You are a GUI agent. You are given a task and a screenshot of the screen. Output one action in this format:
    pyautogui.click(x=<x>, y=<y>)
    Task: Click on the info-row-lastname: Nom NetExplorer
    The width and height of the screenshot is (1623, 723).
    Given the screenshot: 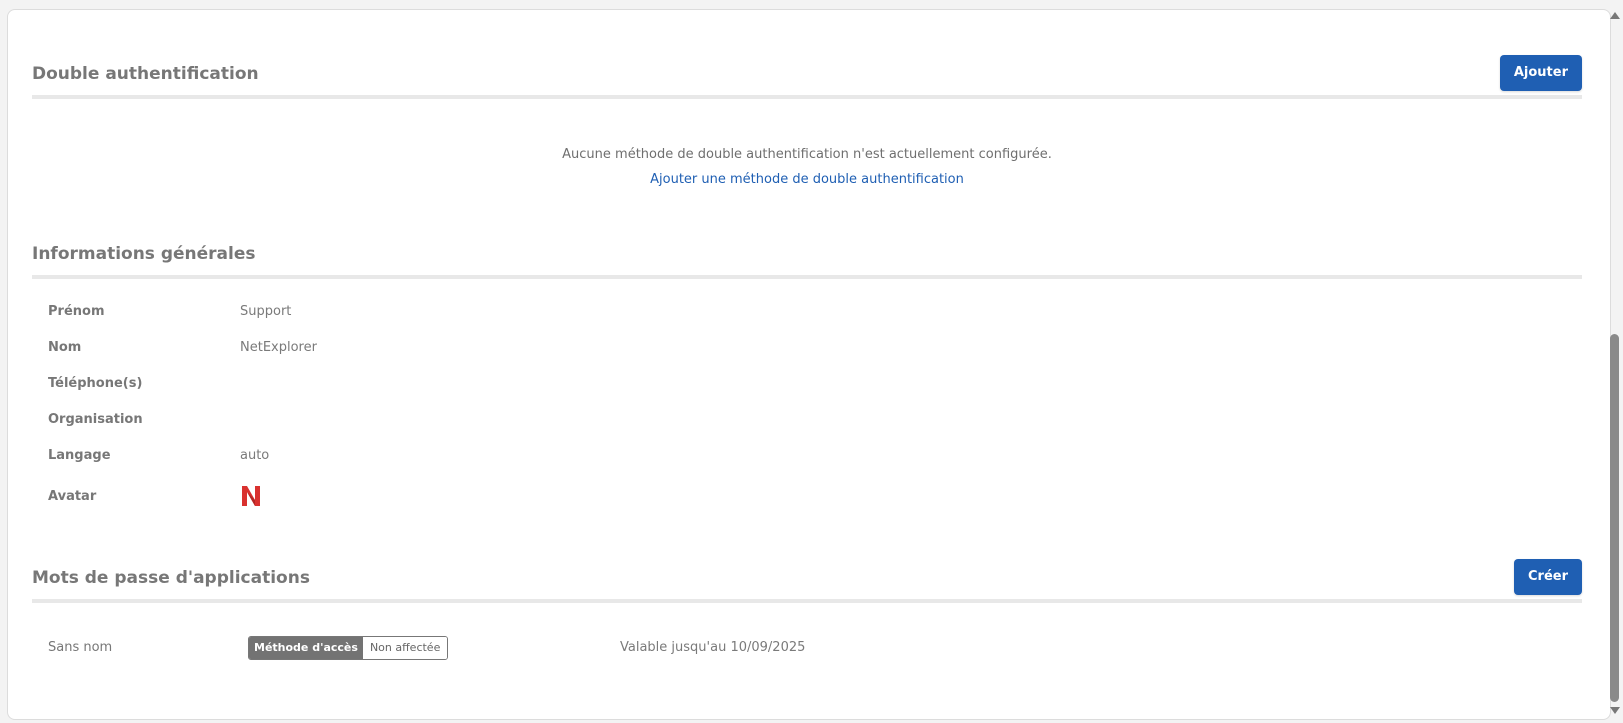 What is the action you would take?
    pyautogui.click(x=348, y=350)
    